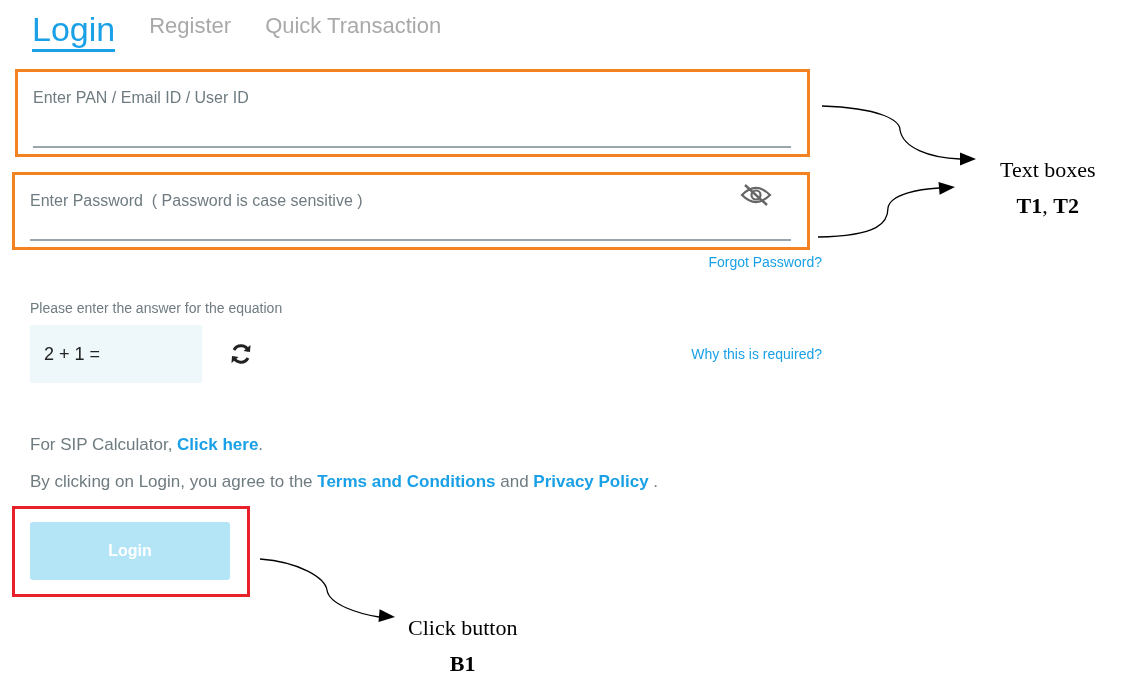 Image resolution: width=1126 pixels, height=673 pixels. Describe the element at coordinates (768, 262) in the screenshot. I see `forgot-password-link: Forgot Password?` at that location.